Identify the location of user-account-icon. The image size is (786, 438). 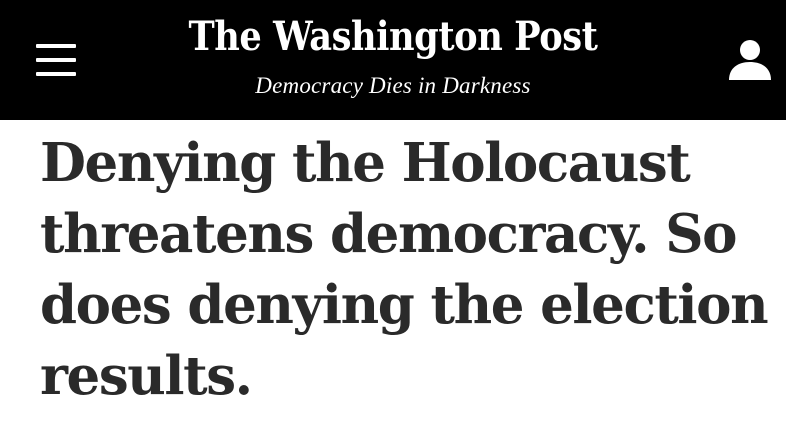
(750, 60).